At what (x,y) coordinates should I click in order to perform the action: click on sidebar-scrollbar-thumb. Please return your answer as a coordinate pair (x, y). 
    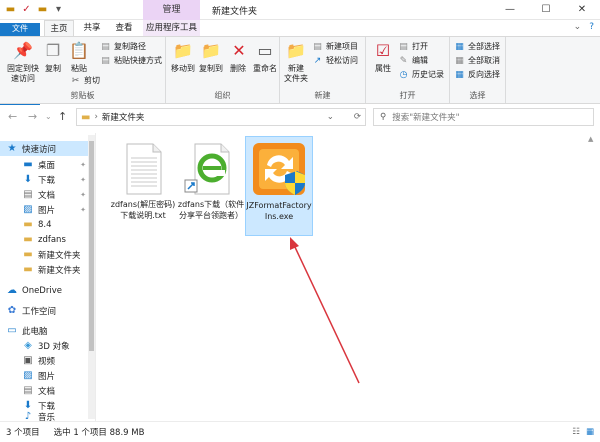
    Looking at the image, I should click on (91, 246).